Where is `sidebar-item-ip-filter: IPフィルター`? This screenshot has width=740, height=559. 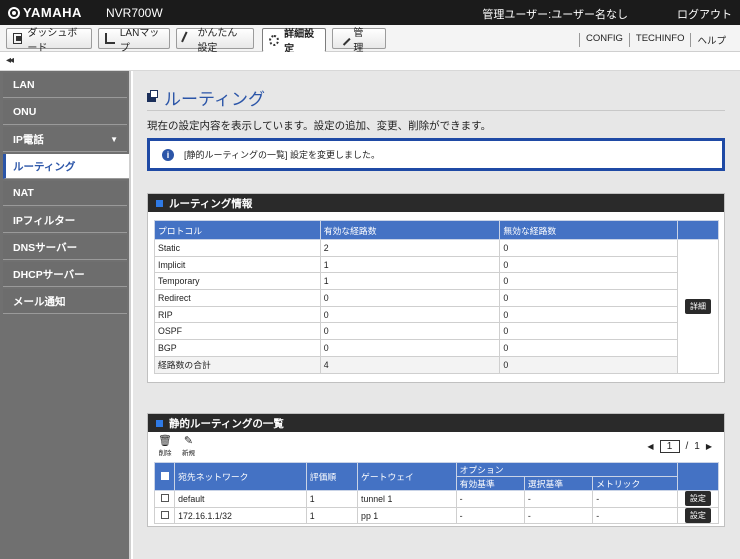
sidebar-item-ip-filter: IPフィルター is located at coordinates (65, 220).